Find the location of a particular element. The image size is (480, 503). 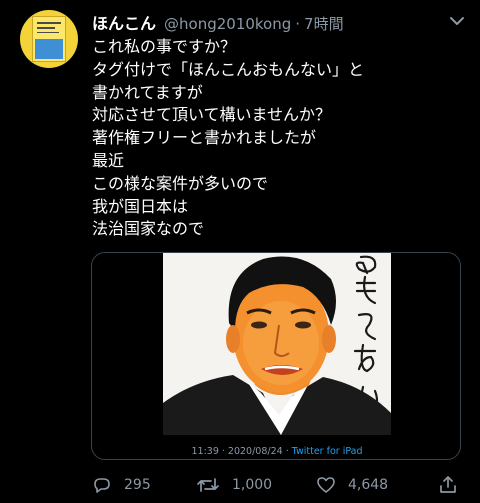

image-caption: 11:39 · 2020/08/24 · Twitter for iPad is located at coordinates (276, 451).